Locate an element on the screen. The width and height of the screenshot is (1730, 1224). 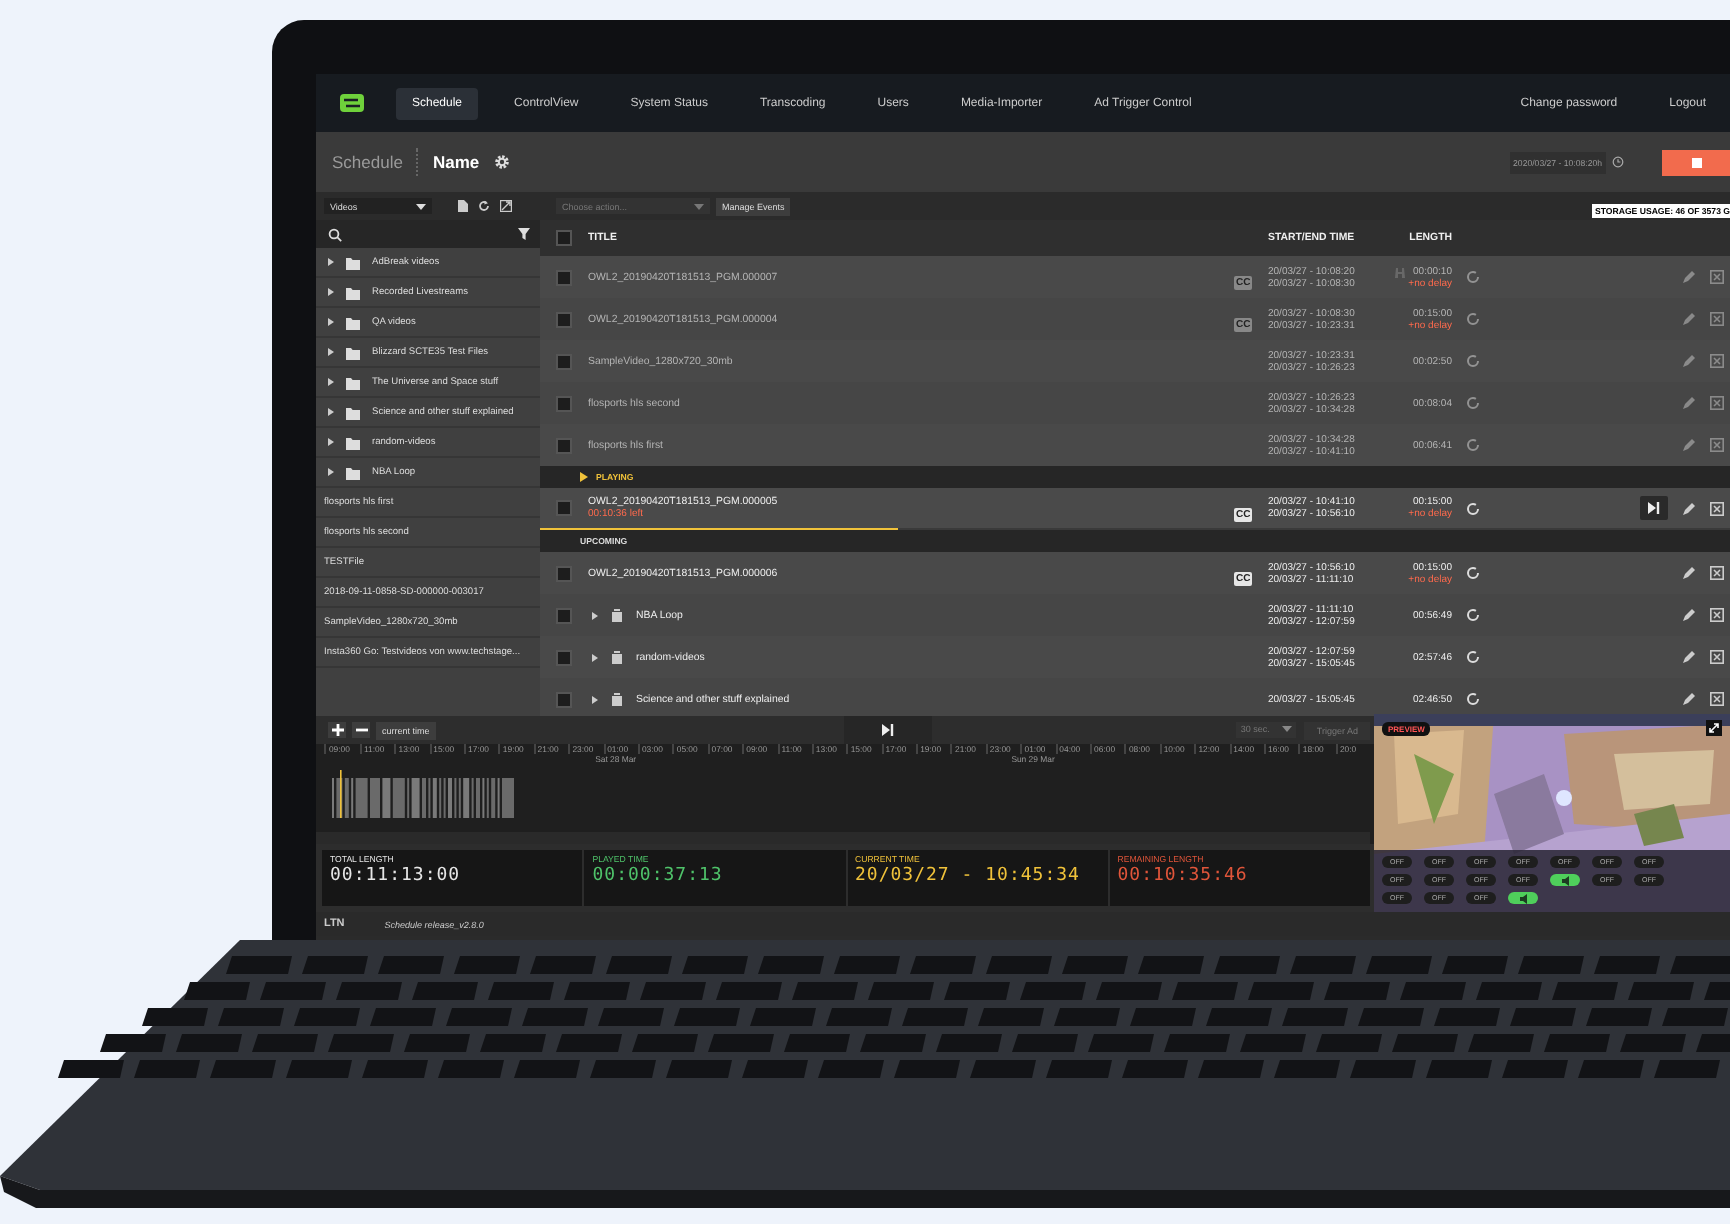
logo-icon is located at coordinates (352, 103).